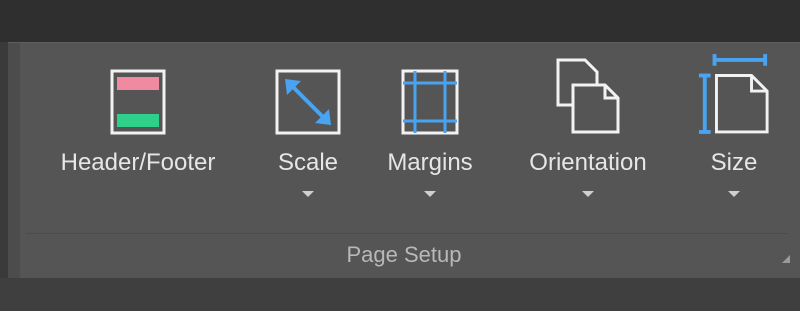 The image size is (800, 311). What do you see at coordinates (138, 162) in the screenshot?
I see `header-footer-label: Header/Footer` at bounding box center [138, 162].